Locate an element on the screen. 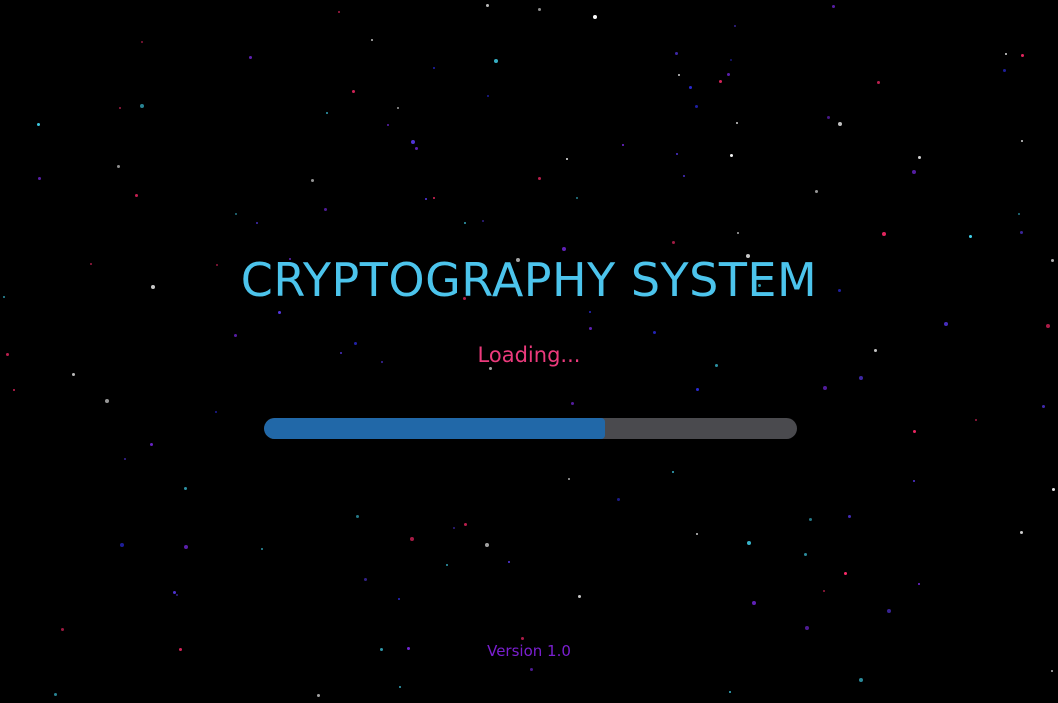  version-label: Version 1.0 is located at coordinates (529, 651).